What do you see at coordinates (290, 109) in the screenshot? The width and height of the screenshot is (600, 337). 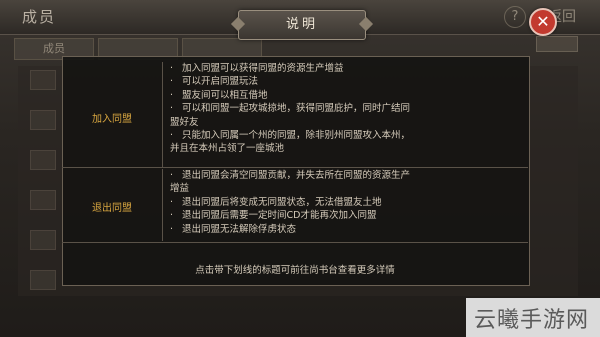 I see `list-item: · 可以和同盟一起攻城掠地，获得同盟庇护，同时广结同` at bounding box center [290, 109].